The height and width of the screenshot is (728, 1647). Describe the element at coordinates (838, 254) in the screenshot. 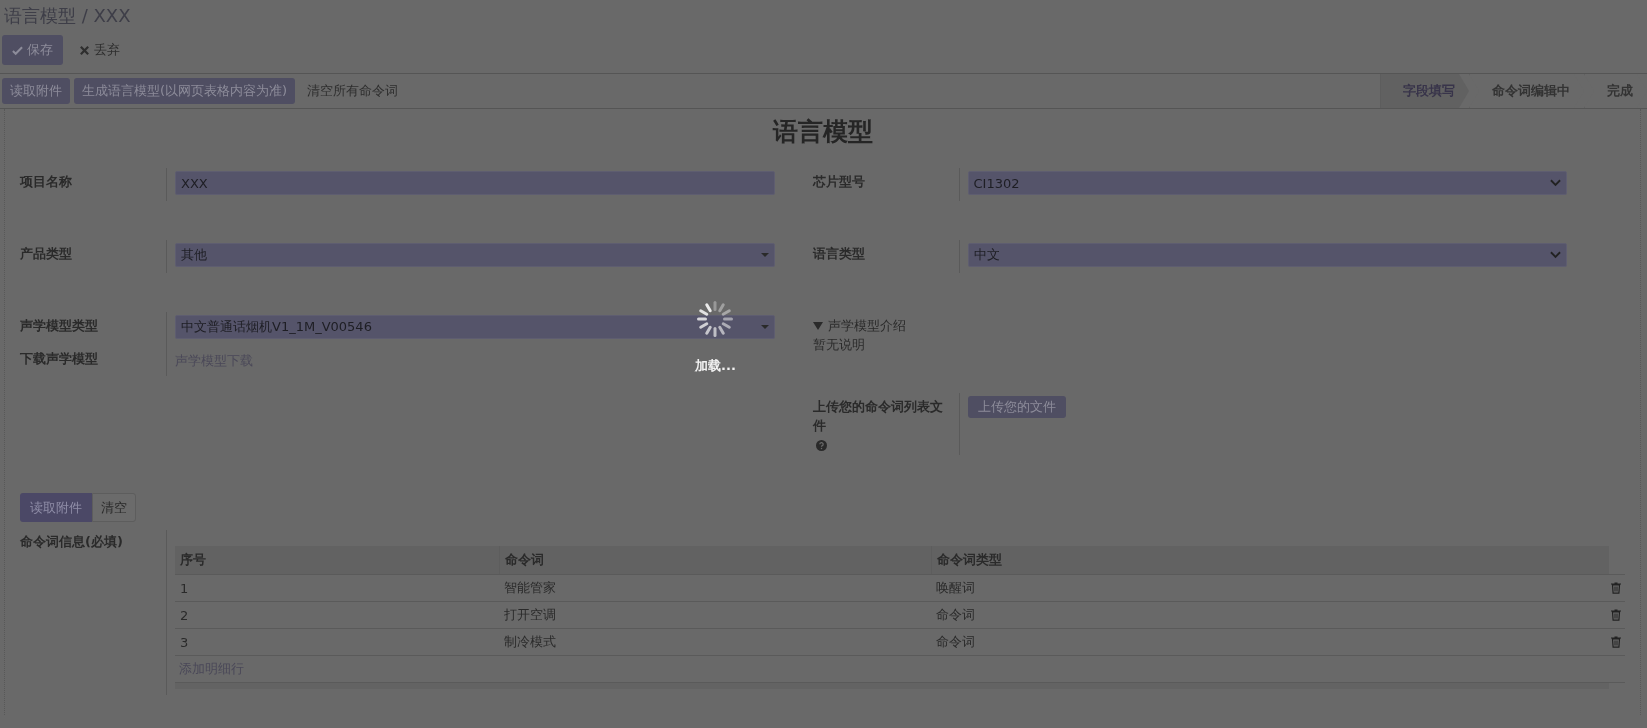

I see `field-label: 语言类型` at that location.